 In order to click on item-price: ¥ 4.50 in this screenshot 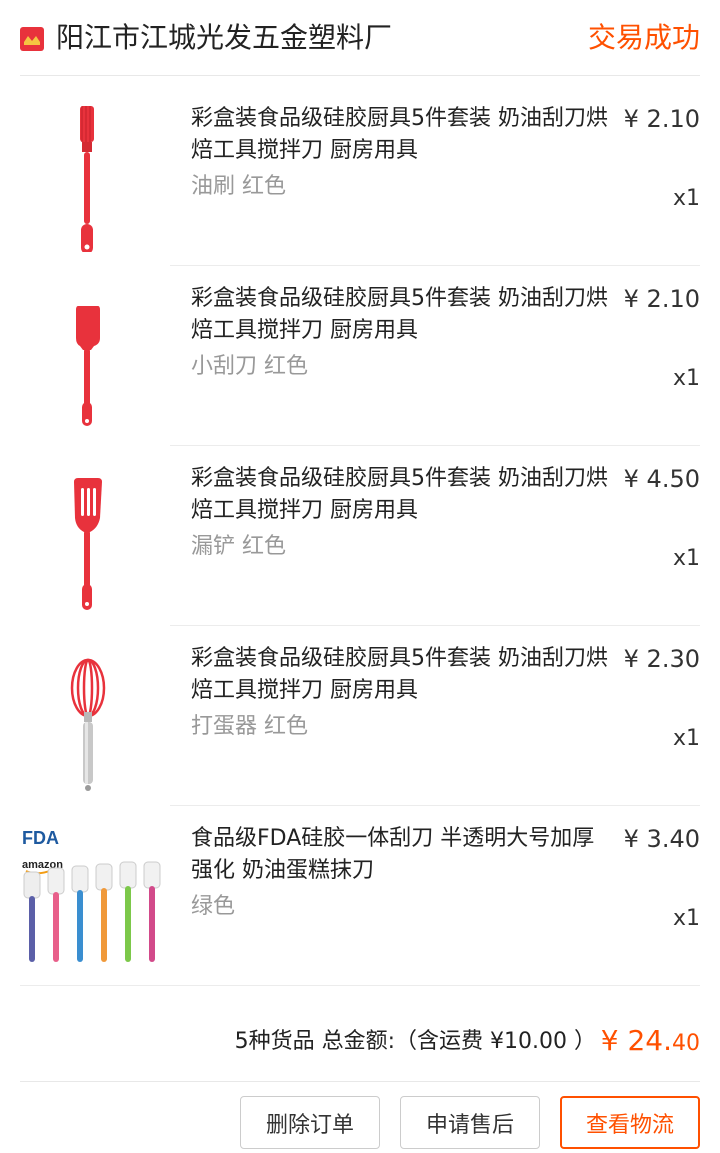, I will do `click(661, 479)`.